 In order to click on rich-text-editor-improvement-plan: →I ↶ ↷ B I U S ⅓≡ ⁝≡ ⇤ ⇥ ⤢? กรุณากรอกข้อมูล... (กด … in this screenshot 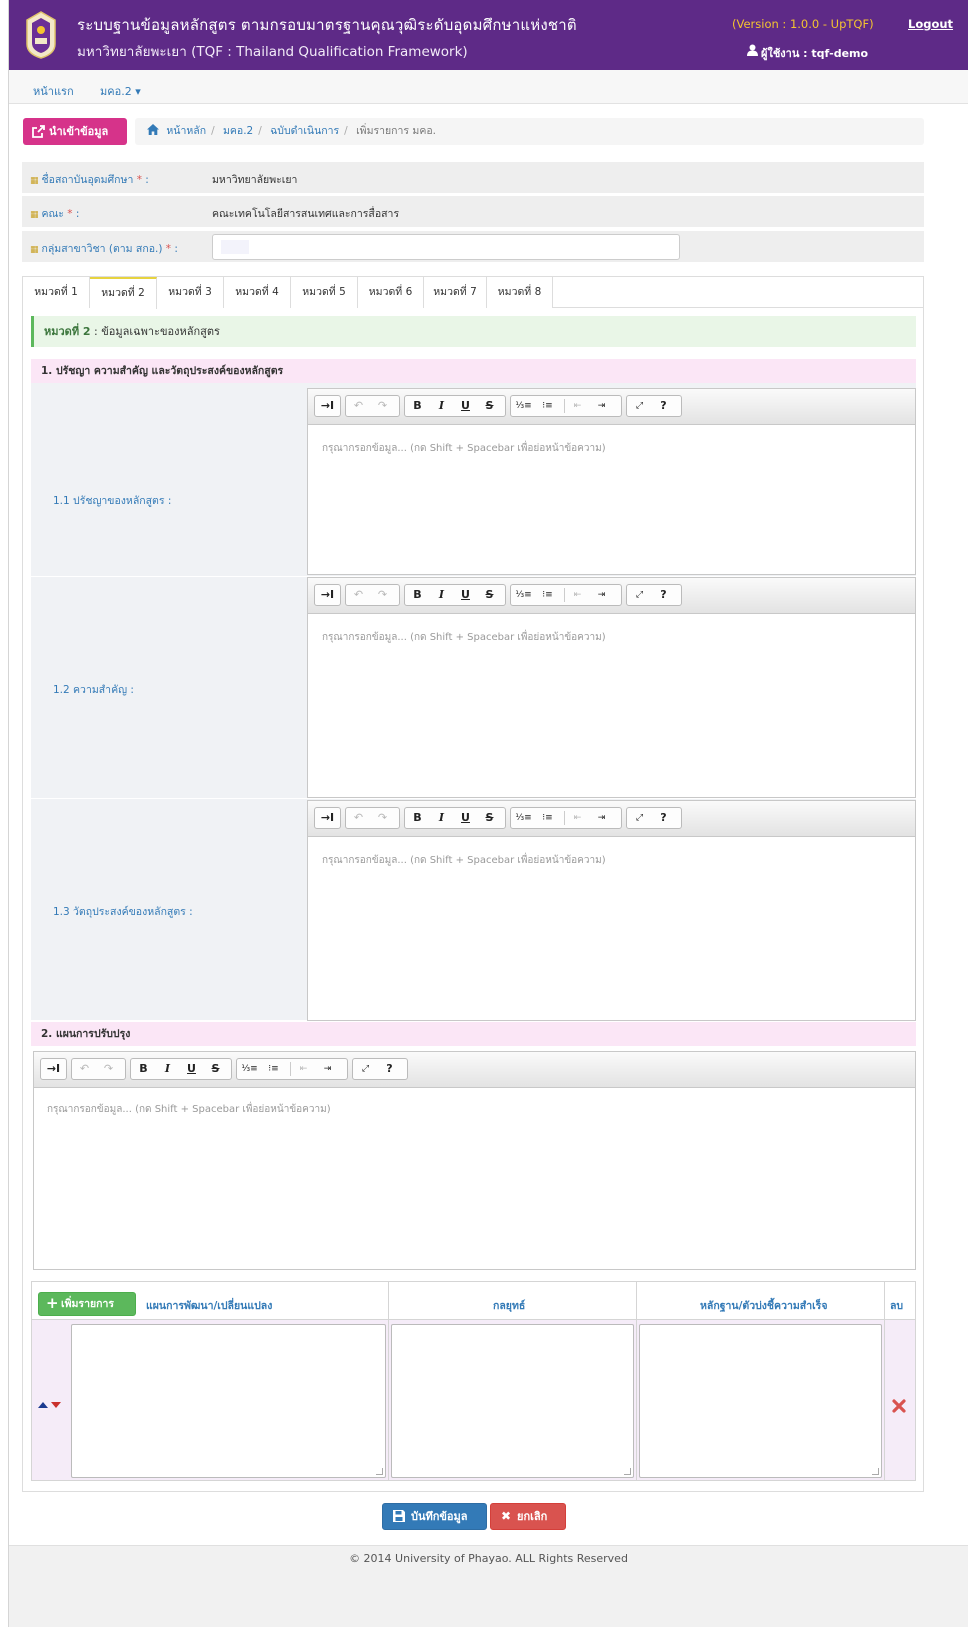, I will do `click(474, 1160)`.